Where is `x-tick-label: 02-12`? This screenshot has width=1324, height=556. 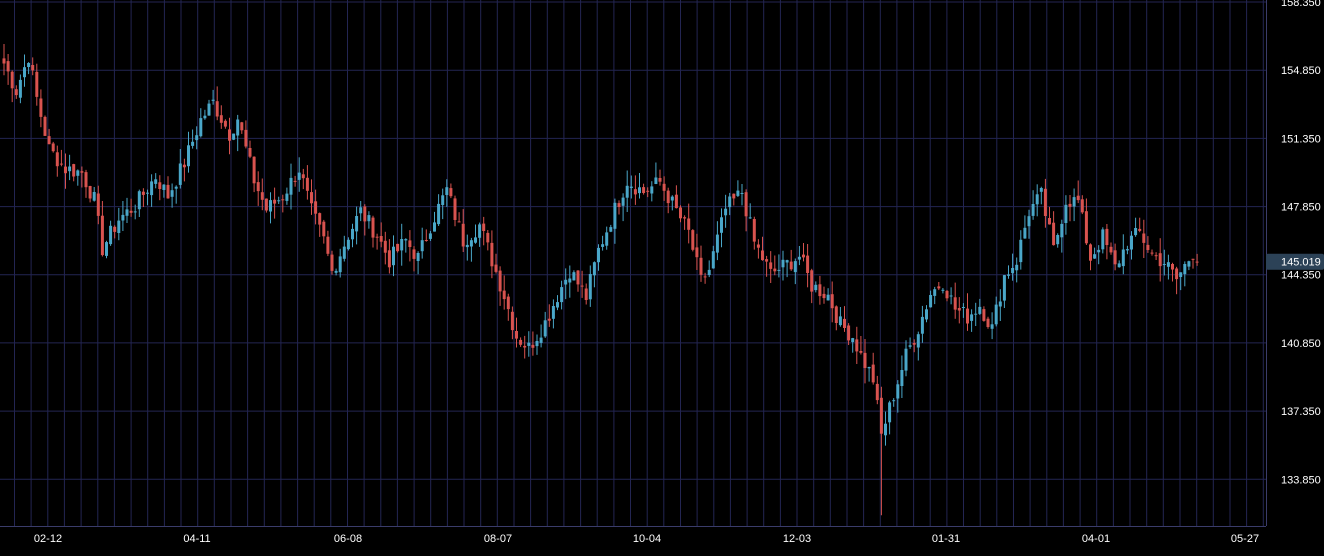
x-tick-label: 02-12 is located at coordinates (48, 539).